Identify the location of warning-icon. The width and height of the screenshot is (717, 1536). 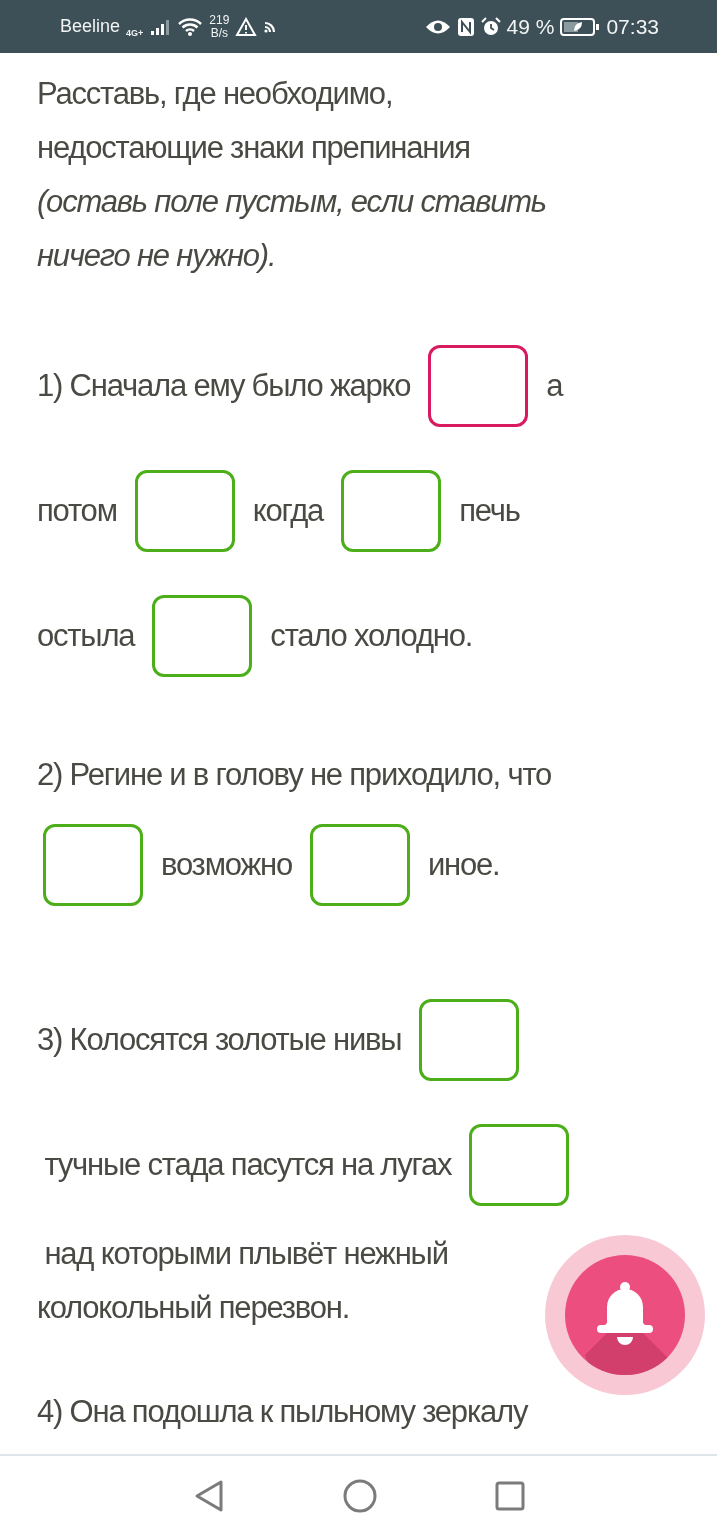
(246, 26).